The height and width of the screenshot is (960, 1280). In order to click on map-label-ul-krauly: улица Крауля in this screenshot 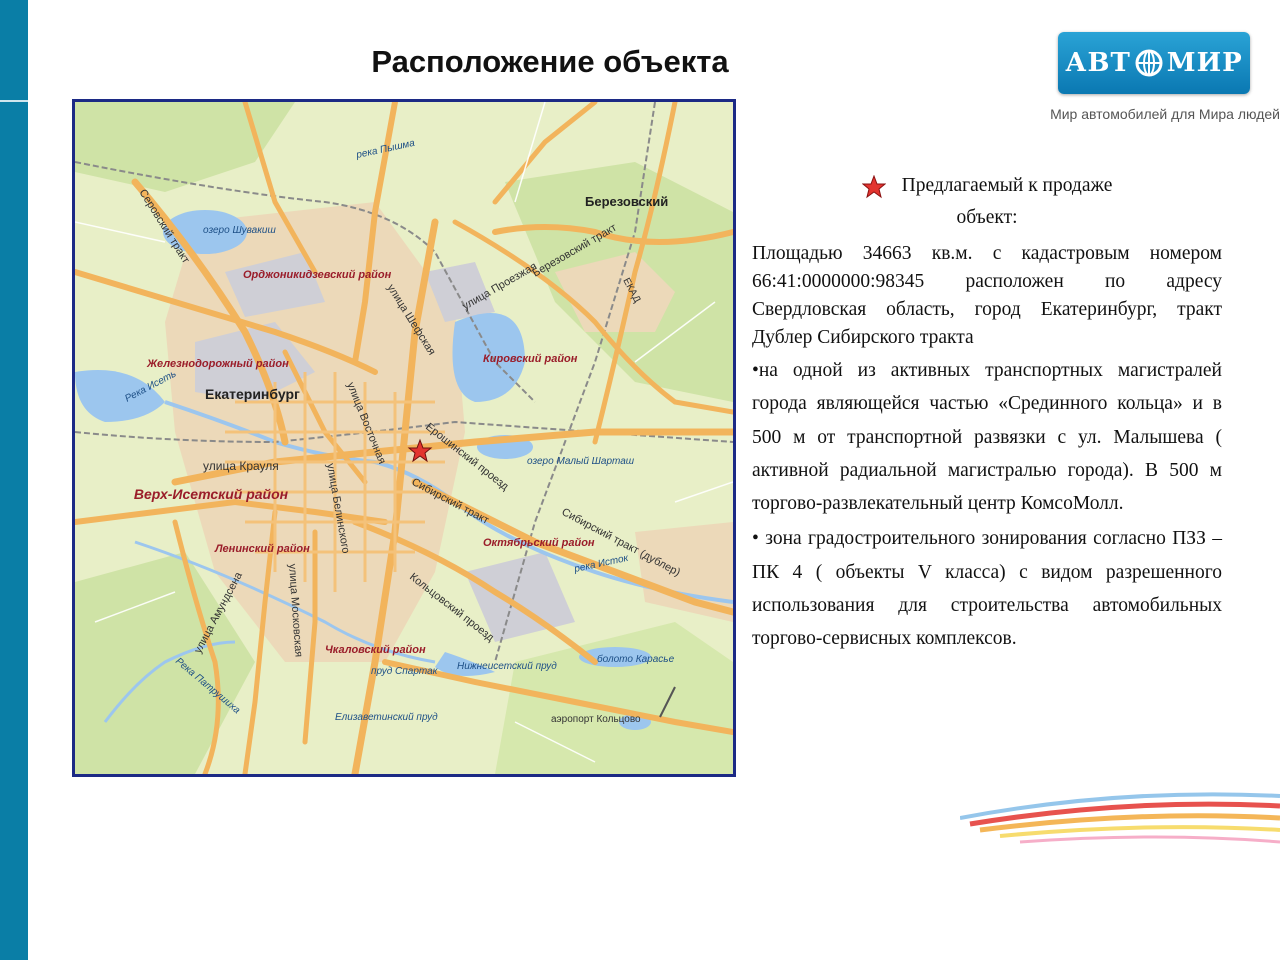, I will do `click(241, 466)`.